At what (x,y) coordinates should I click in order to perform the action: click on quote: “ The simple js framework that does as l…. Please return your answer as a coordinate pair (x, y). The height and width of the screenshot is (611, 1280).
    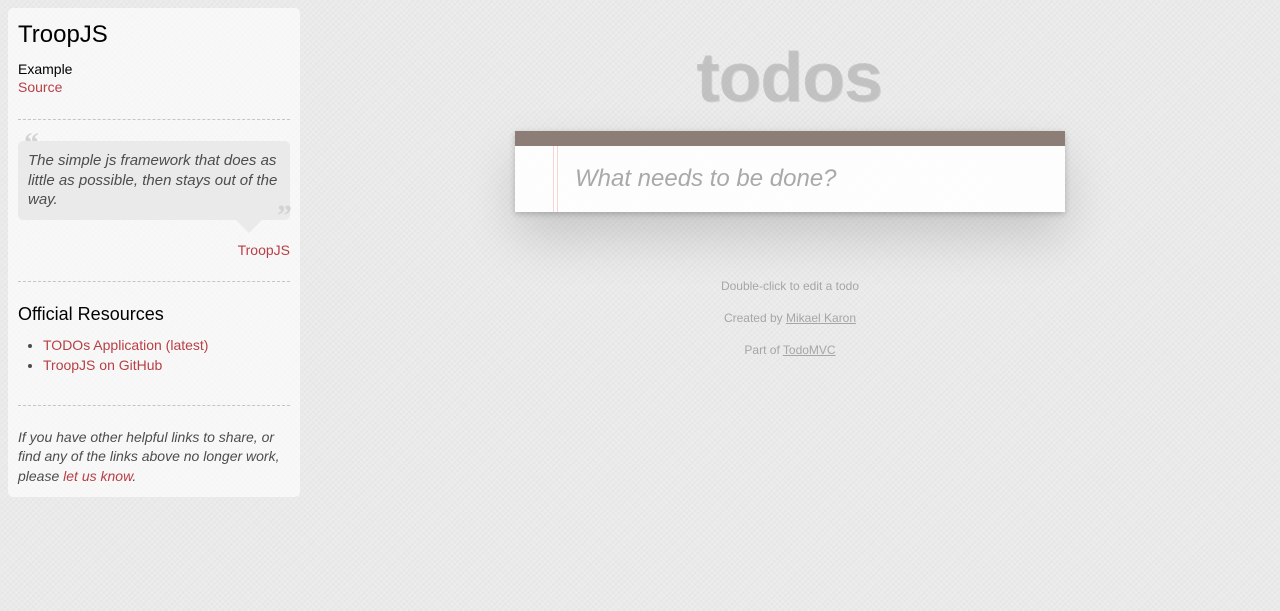
    Looking at the image, I should click on (155, 179).